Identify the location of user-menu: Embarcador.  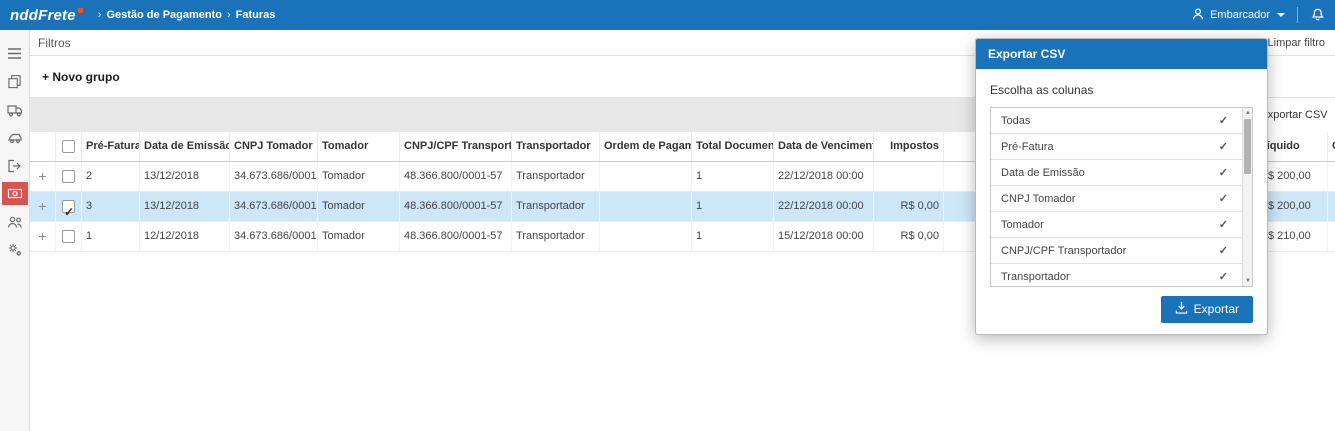
(1238, 15).